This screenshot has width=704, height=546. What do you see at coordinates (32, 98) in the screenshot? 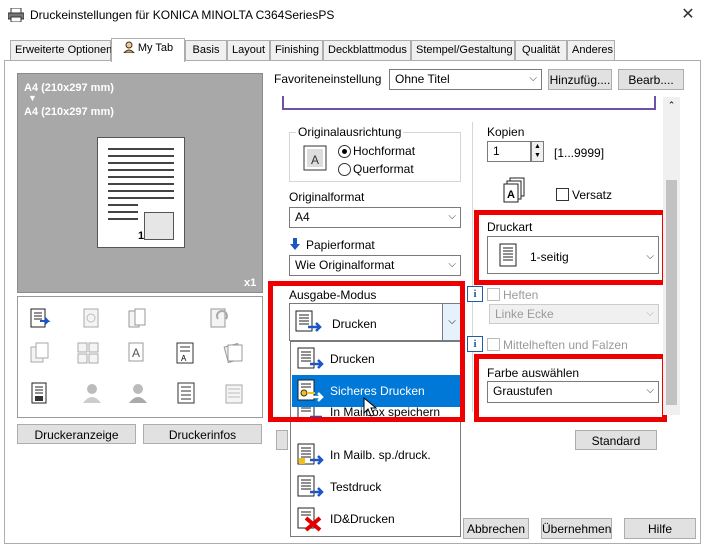
I see `arrow-down-icon: ▼` at bounding box center [32, 98].